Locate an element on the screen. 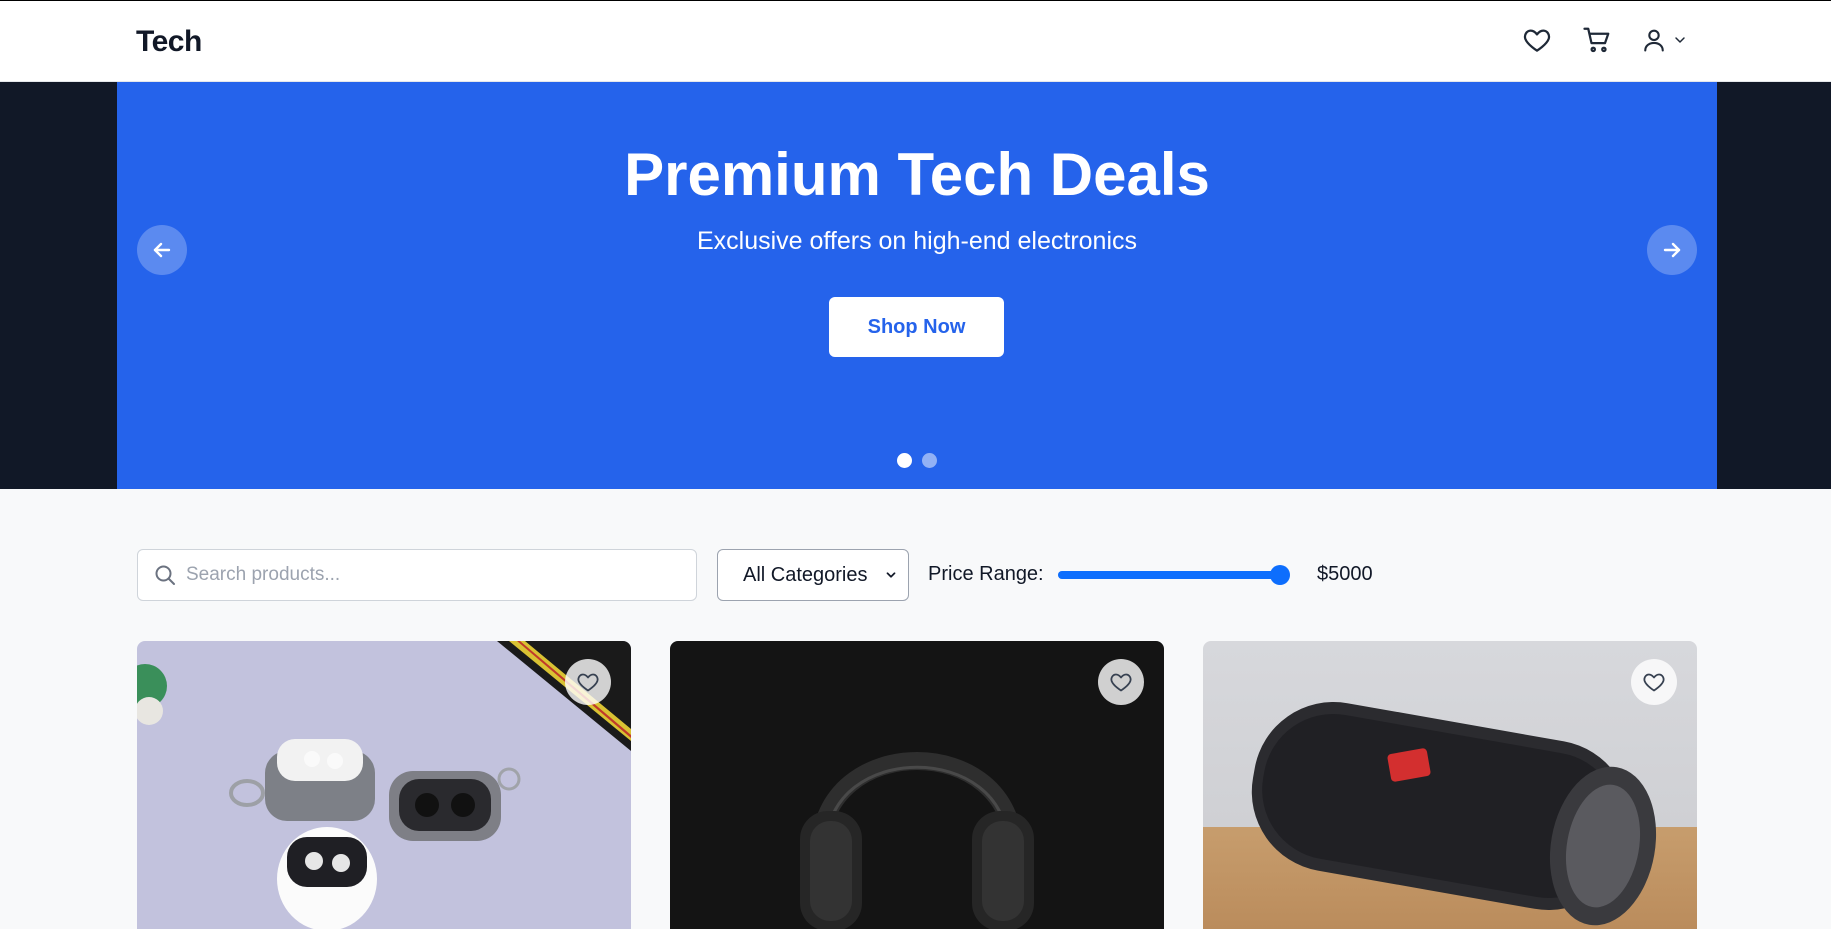 The image size is (1831, 929). cart-button is located at coordinates (1597, 40).